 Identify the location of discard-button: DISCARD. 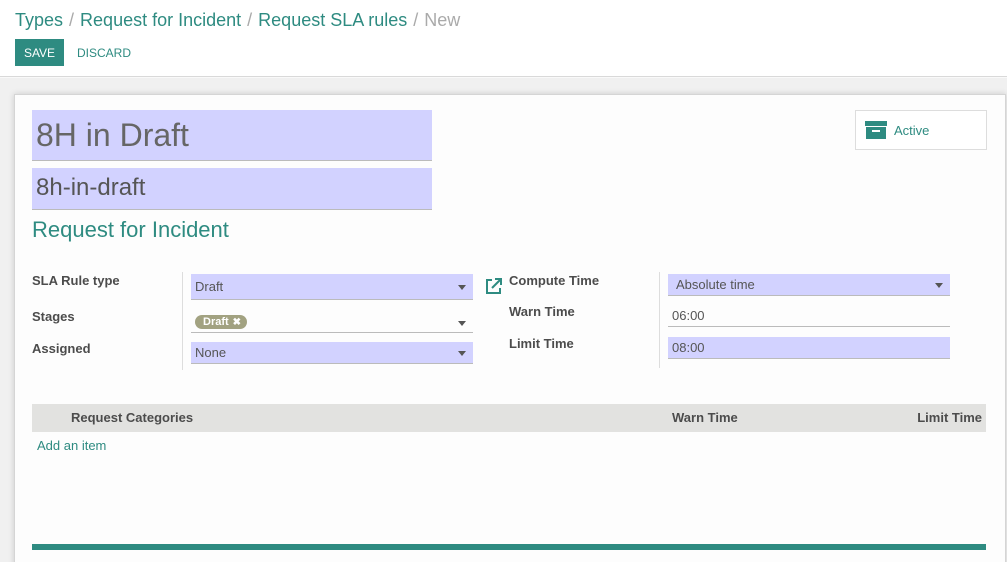
(104, 52).